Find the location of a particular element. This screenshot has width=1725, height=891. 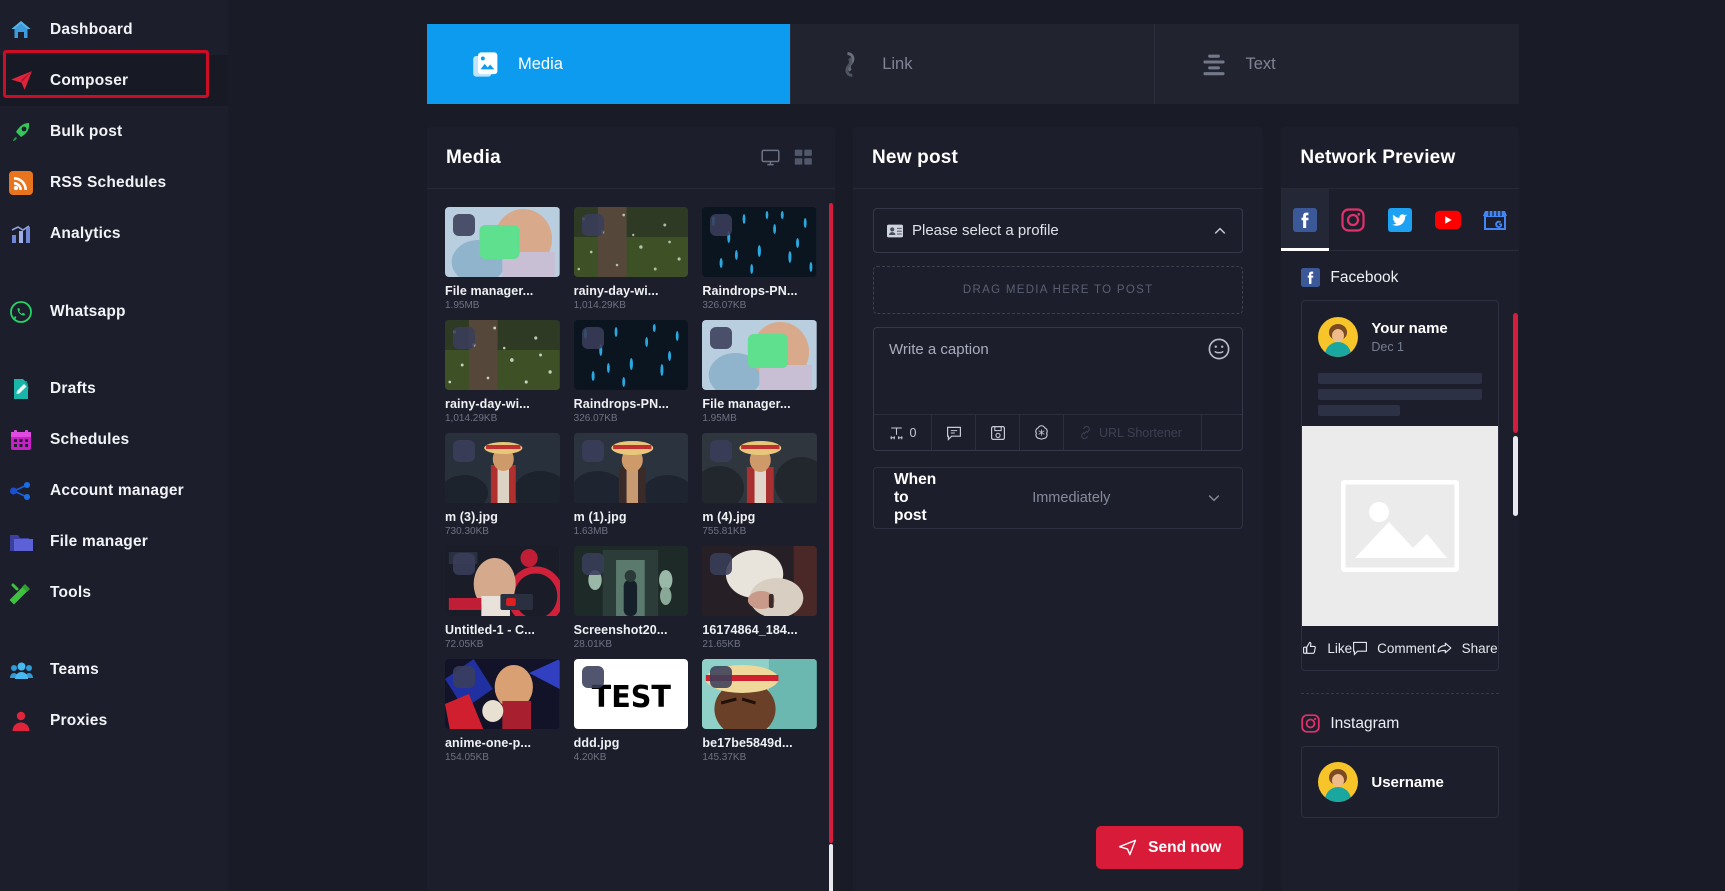

url-shortener-label: URL Shortener is located at coordinates (1140, 432).